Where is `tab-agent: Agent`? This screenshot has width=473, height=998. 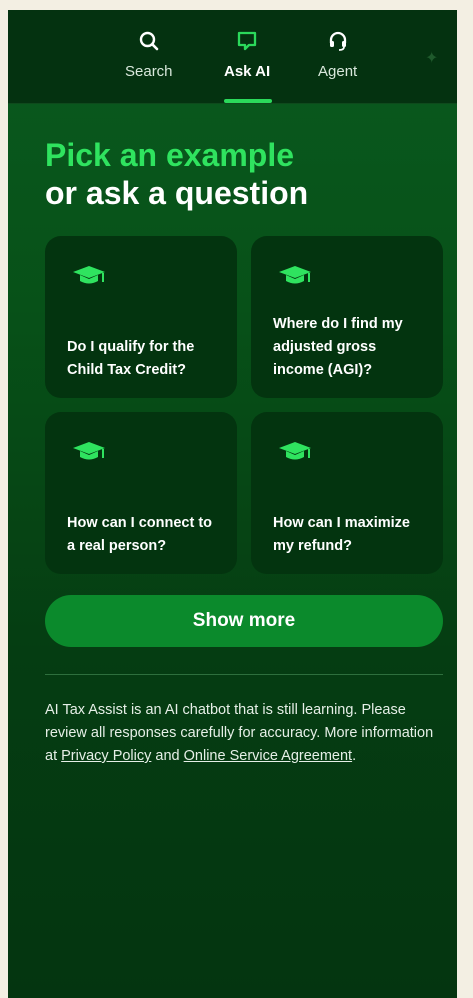
tab-agent: Agent is located at coordinates (337, 54).